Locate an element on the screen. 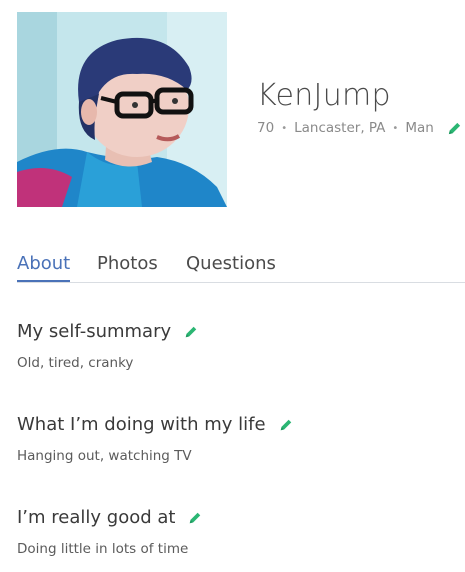 The width and height of the screenshot is (465, 572). section-title: What I’m doing with my life is located at coordinates (155, 424).